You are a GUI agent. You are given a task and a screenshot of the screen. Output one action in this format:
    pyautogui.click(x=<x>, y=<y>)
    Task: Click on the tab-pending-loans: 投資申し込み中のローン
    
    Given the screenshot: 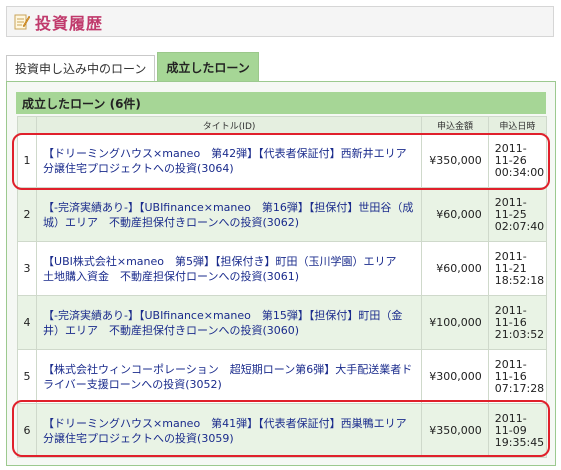 What is the action you would take?
    pyautogui.click(x=81, y=68)
    